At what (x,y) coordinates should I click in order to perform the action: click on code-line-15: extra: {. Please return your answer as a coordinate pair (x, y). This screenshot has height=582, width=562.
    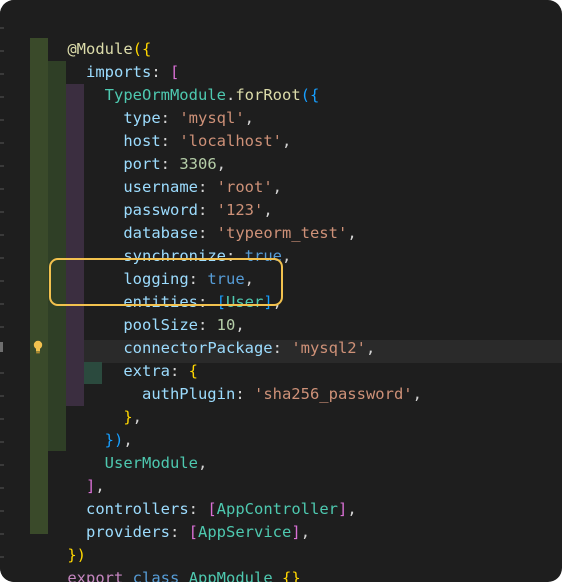
    Looking at the image, I should click on (161, 371).